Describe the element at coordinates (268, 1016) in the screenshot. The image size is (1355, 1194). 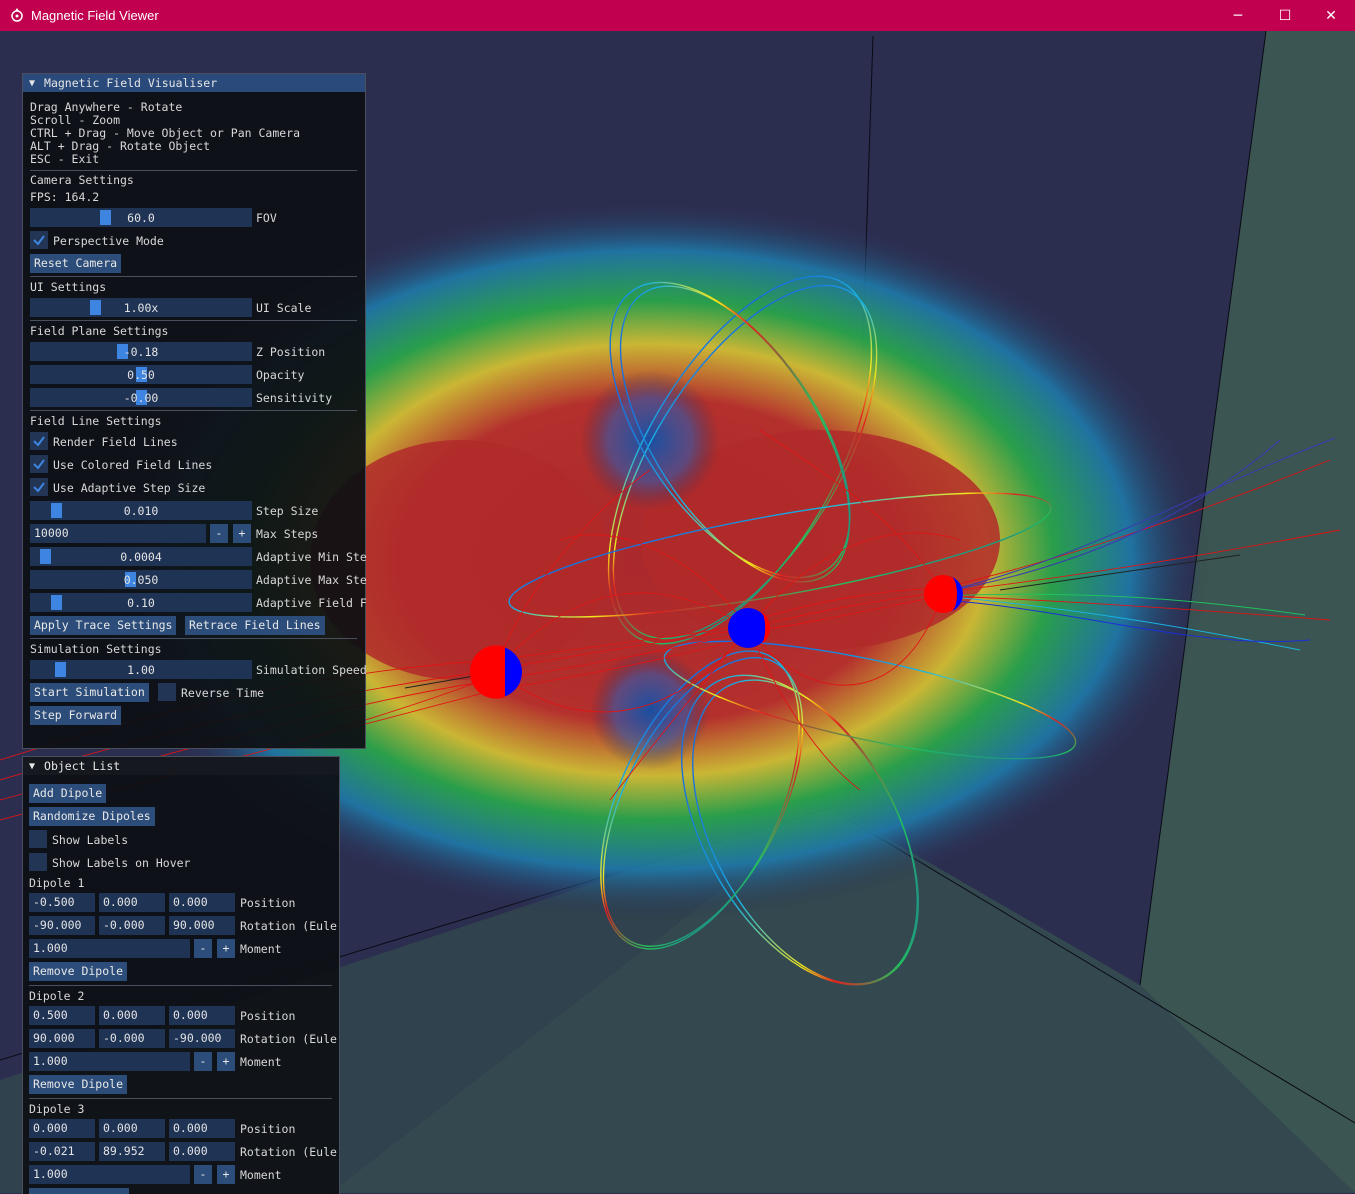
I see `dipole-2-position-label: Position` at that location.